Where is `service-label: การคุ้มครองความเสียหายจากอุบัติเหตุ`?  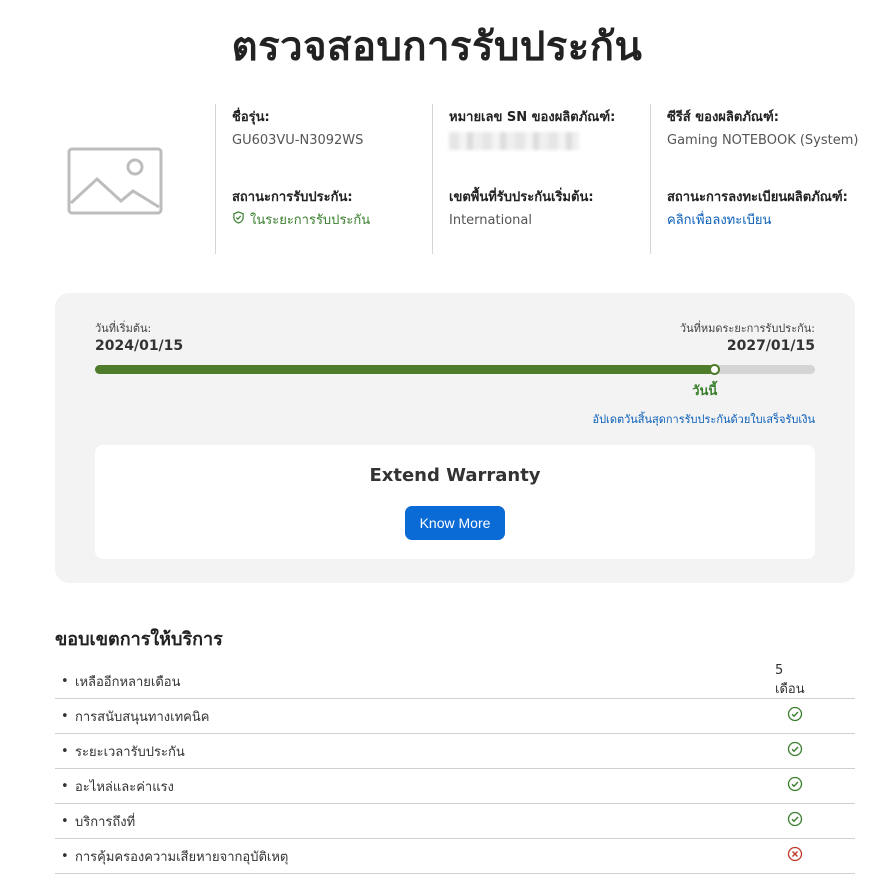 service-label: การคุ้มครองความเสียหายจากอุบัติเหตุ is located at coordinates (182, 857).